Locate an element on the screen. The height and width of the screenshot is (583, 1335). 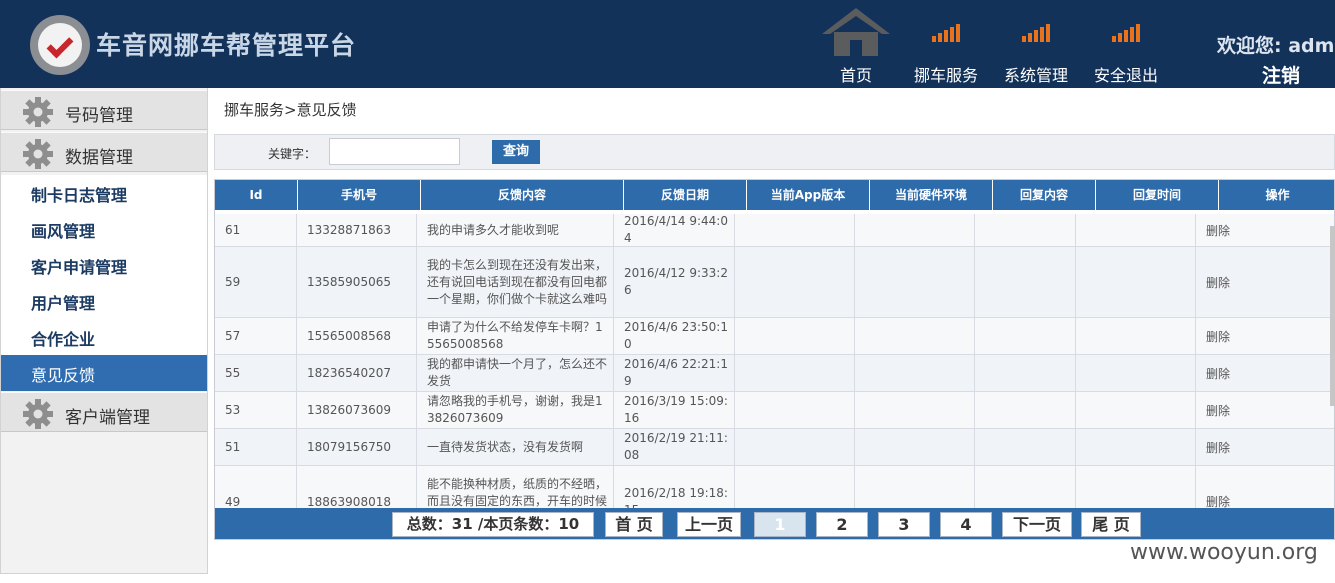
nav-service-label: 挪车服务 is located at coordinates (945, 75).